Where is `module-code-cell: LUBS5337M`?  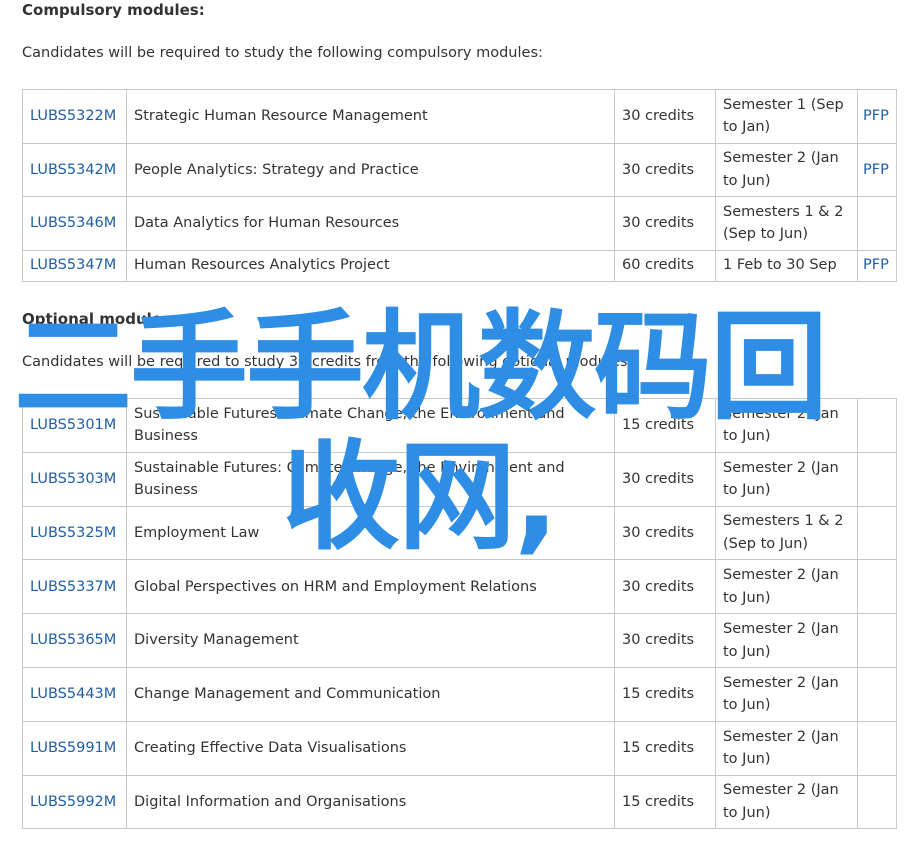
module-code-cell: LUBS5337M is located at coordinates (74, 587).